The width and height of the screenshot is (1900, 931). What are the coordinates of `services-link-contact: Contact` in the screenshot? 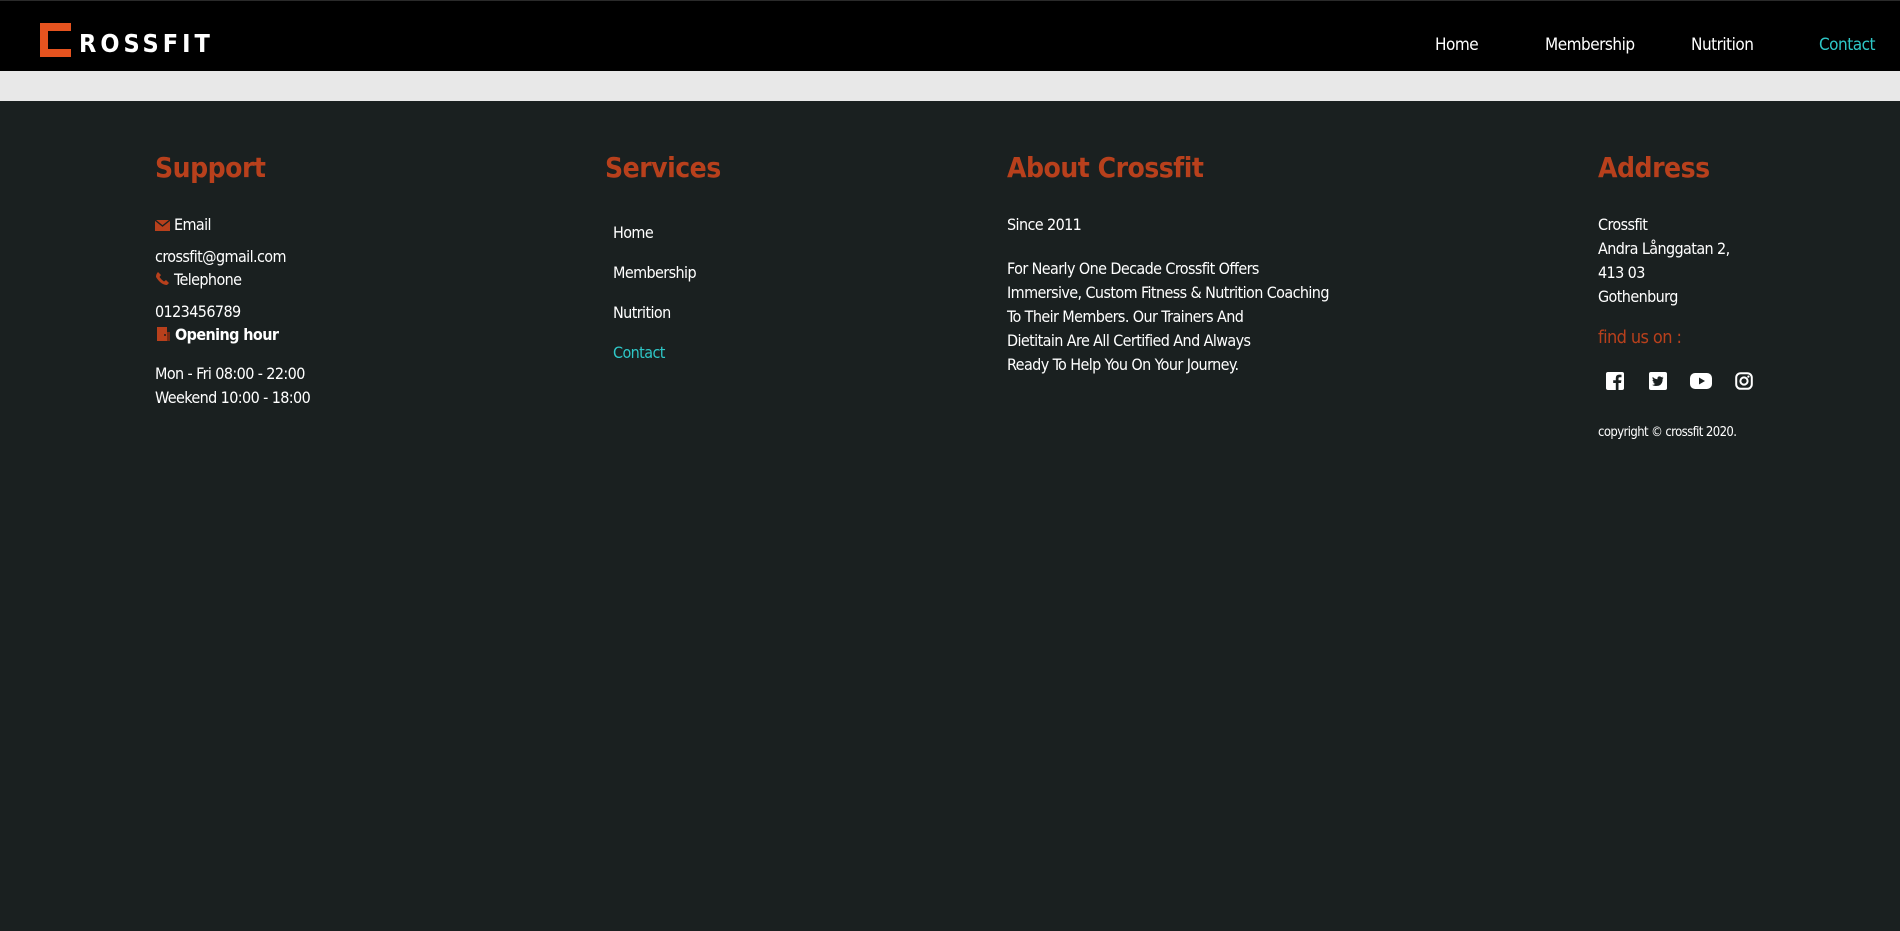 It's located at (639, 352).